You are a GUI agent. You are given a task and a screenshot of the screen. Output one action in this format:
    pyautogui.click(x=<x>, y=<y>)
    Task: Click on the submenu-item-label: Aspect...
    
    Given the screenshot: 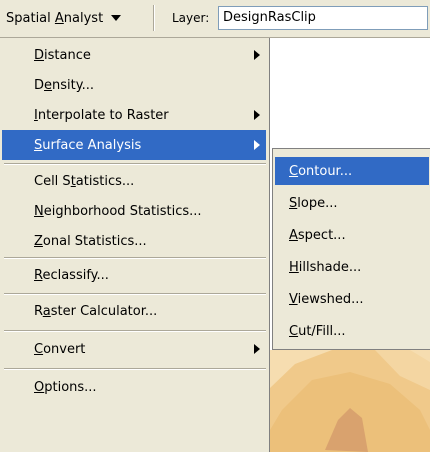 What is the action you would take?
    pyautogui.click(x=317, y=235)
    